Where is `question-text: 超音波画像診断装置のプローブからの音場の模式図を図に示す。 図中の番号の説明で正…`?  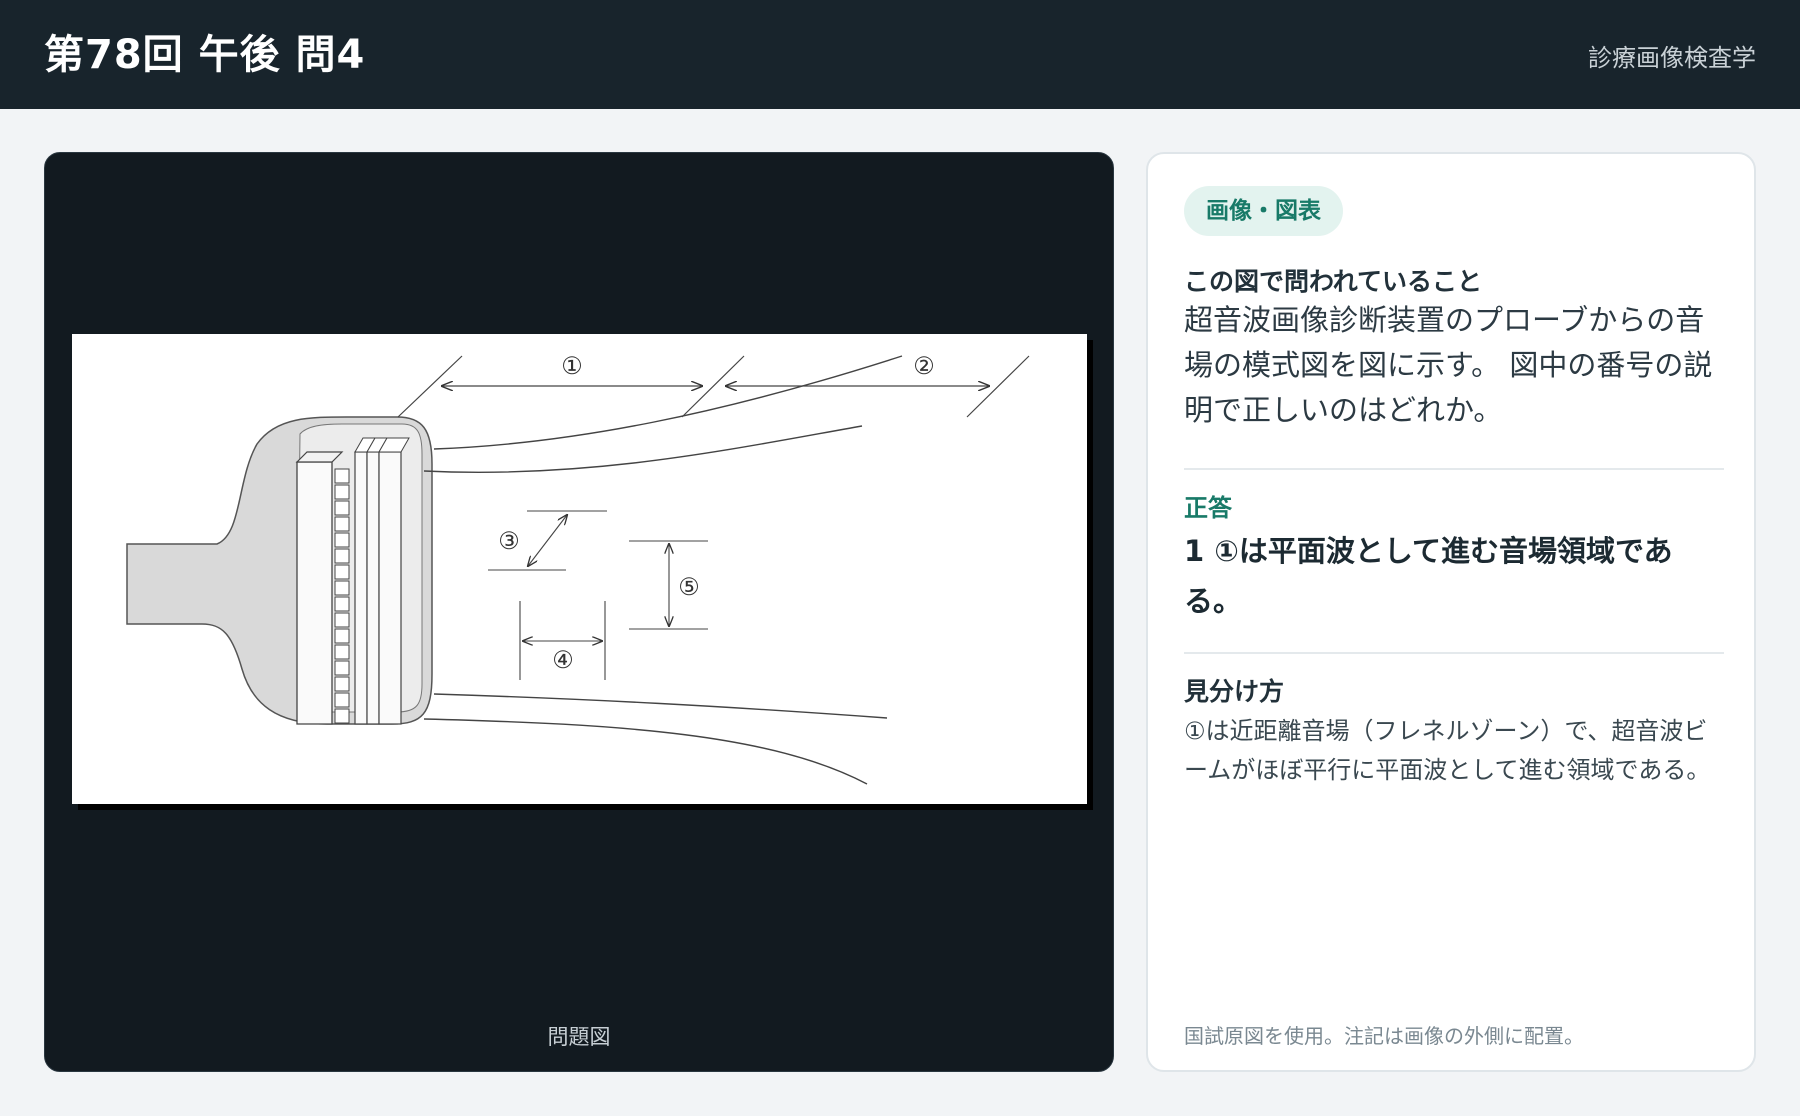
question-text: 超音波画像診断装置のプローブからの音場の模式図を図に示す。 図中の番号の説明で正… is located at coordinates (1448, 365).